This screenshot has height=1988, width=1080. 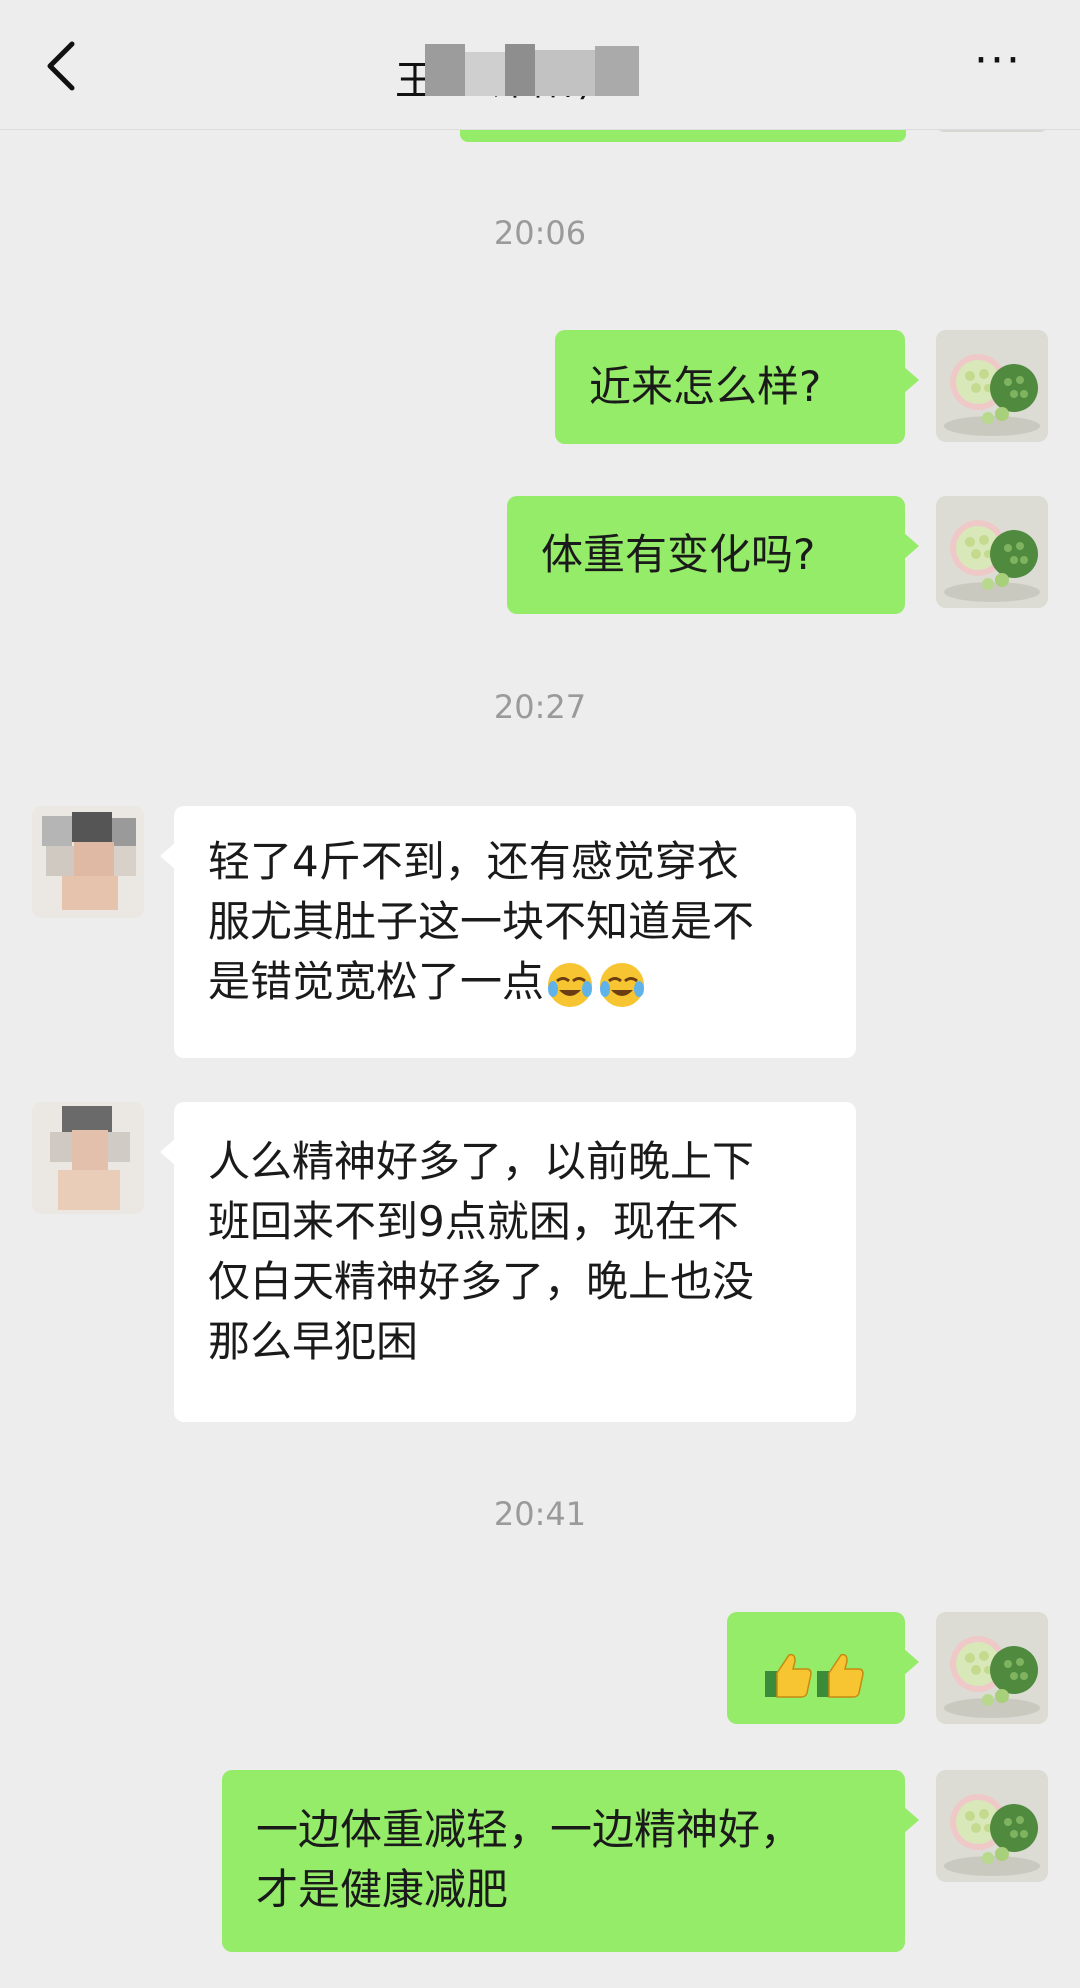 What do you see at coordinates (540, 707) in the screenshot?
I see `timestamp: 20:27` at bounding box center [540, 707].